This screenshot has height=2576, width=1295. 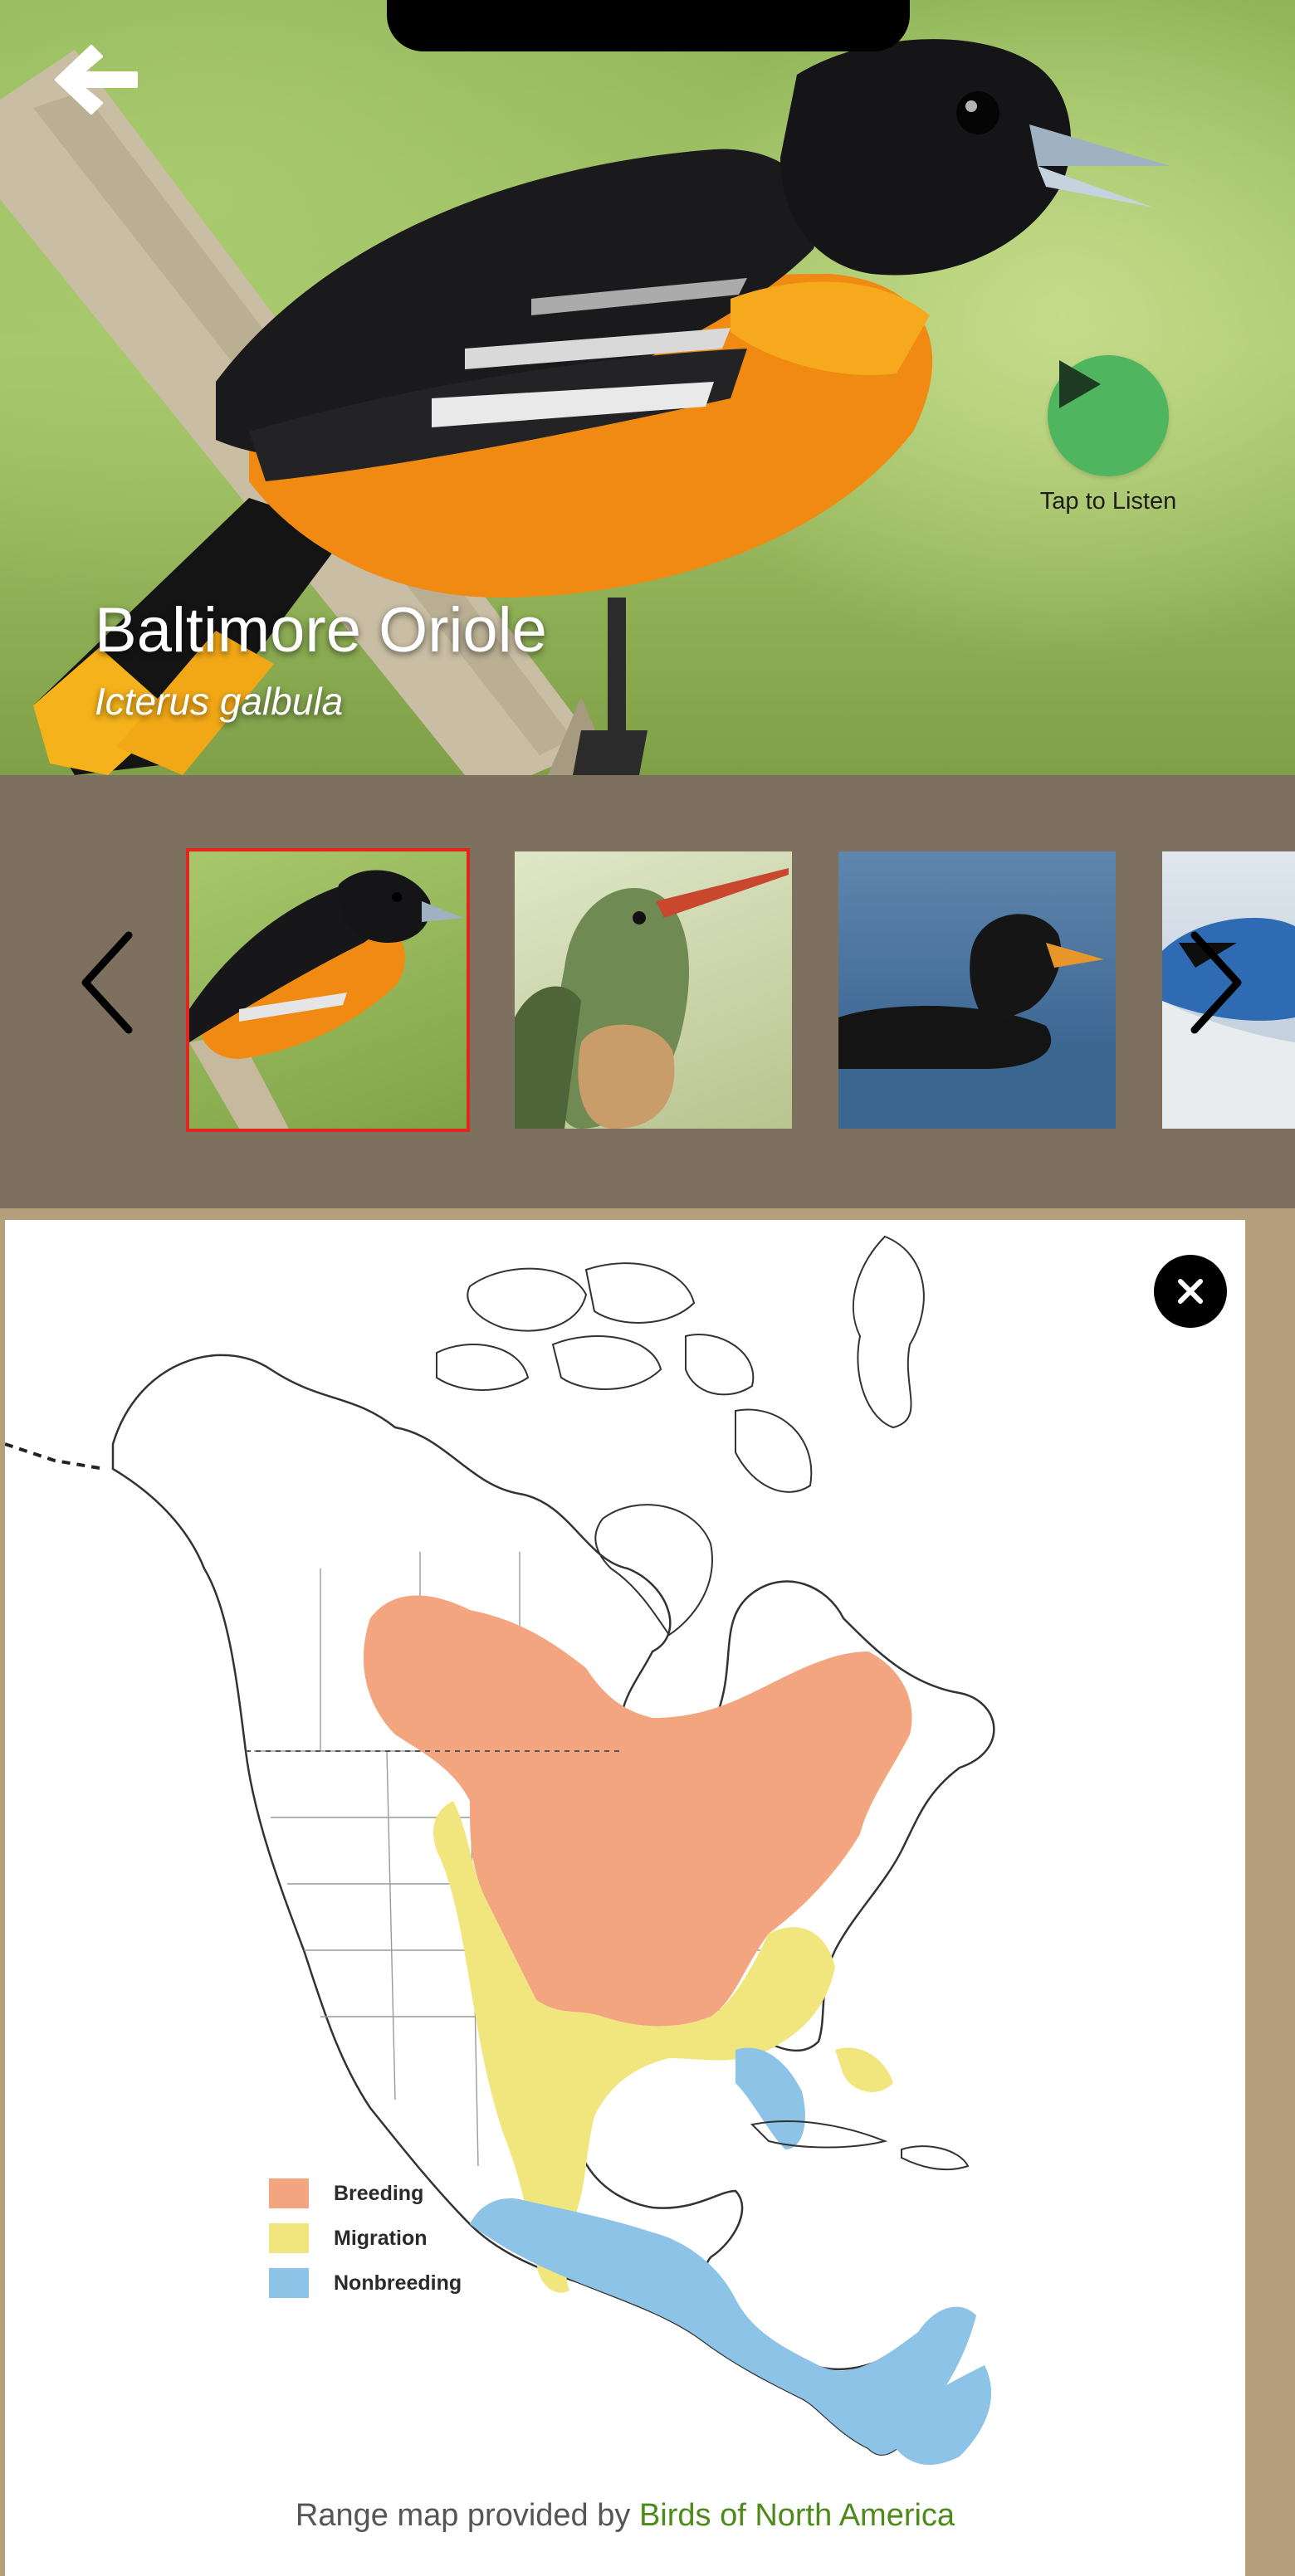 I want to click on legend-breeding-swatch, so click(x=289, y=2193).